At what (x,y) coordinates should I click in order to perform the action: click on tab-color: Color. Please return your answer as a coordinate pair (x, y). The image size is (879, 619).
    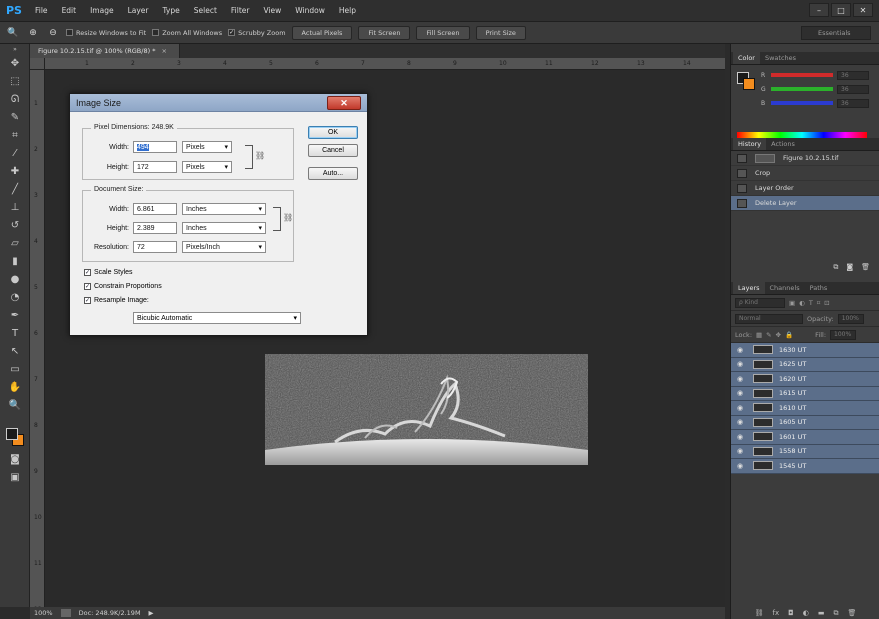
    Looking at the image, I should click on (746, 58).